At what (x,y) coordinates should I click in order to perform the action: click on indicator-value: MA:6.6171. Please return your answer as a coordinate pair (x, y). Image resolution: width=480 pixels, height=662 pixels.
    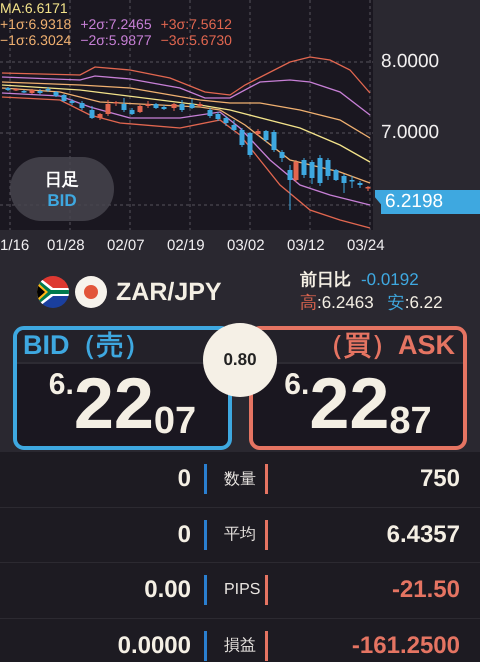
    Looking at the image, I should click on (34, 8).